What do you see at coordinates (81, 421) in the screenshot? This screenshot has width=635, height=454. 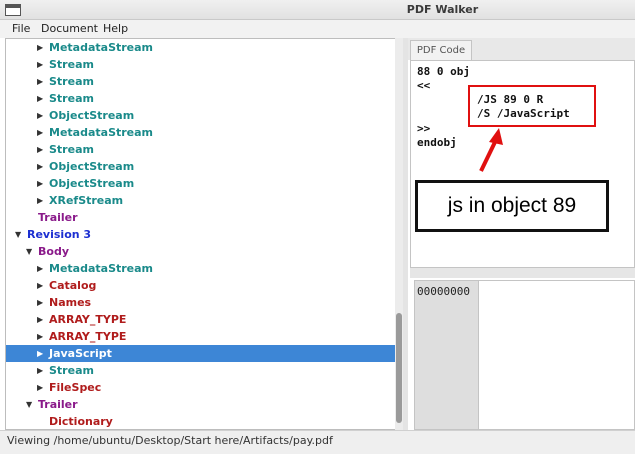 I see `tree-item-label: Dictionary` at bounding box center [81, 421].